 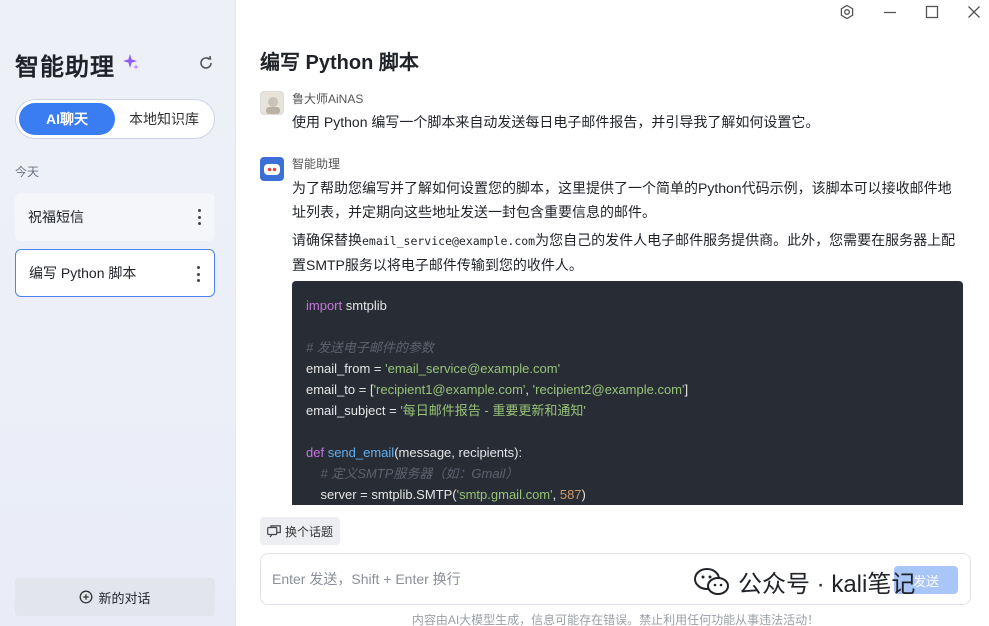 What do you see at coordinates (890, 12) in the screenshot?
I see `minimize-icon` at bounding box center [890, 12].